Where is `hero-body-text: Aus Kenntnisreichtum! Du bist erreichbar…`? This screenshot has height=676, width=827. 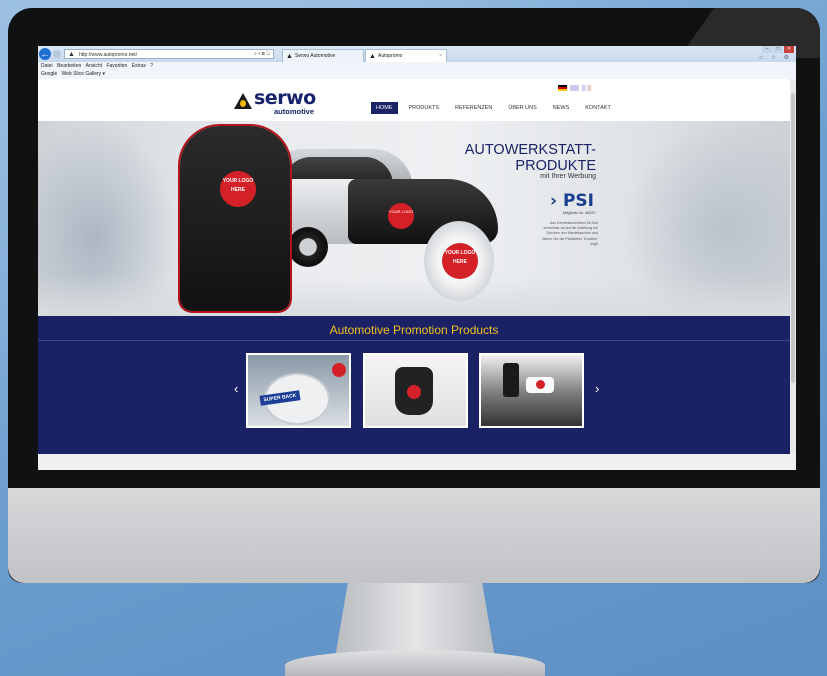 hero-body-text: Aus Kenntnisreichtum! Du bist erreichbar… is located at coordinates (570, 233).